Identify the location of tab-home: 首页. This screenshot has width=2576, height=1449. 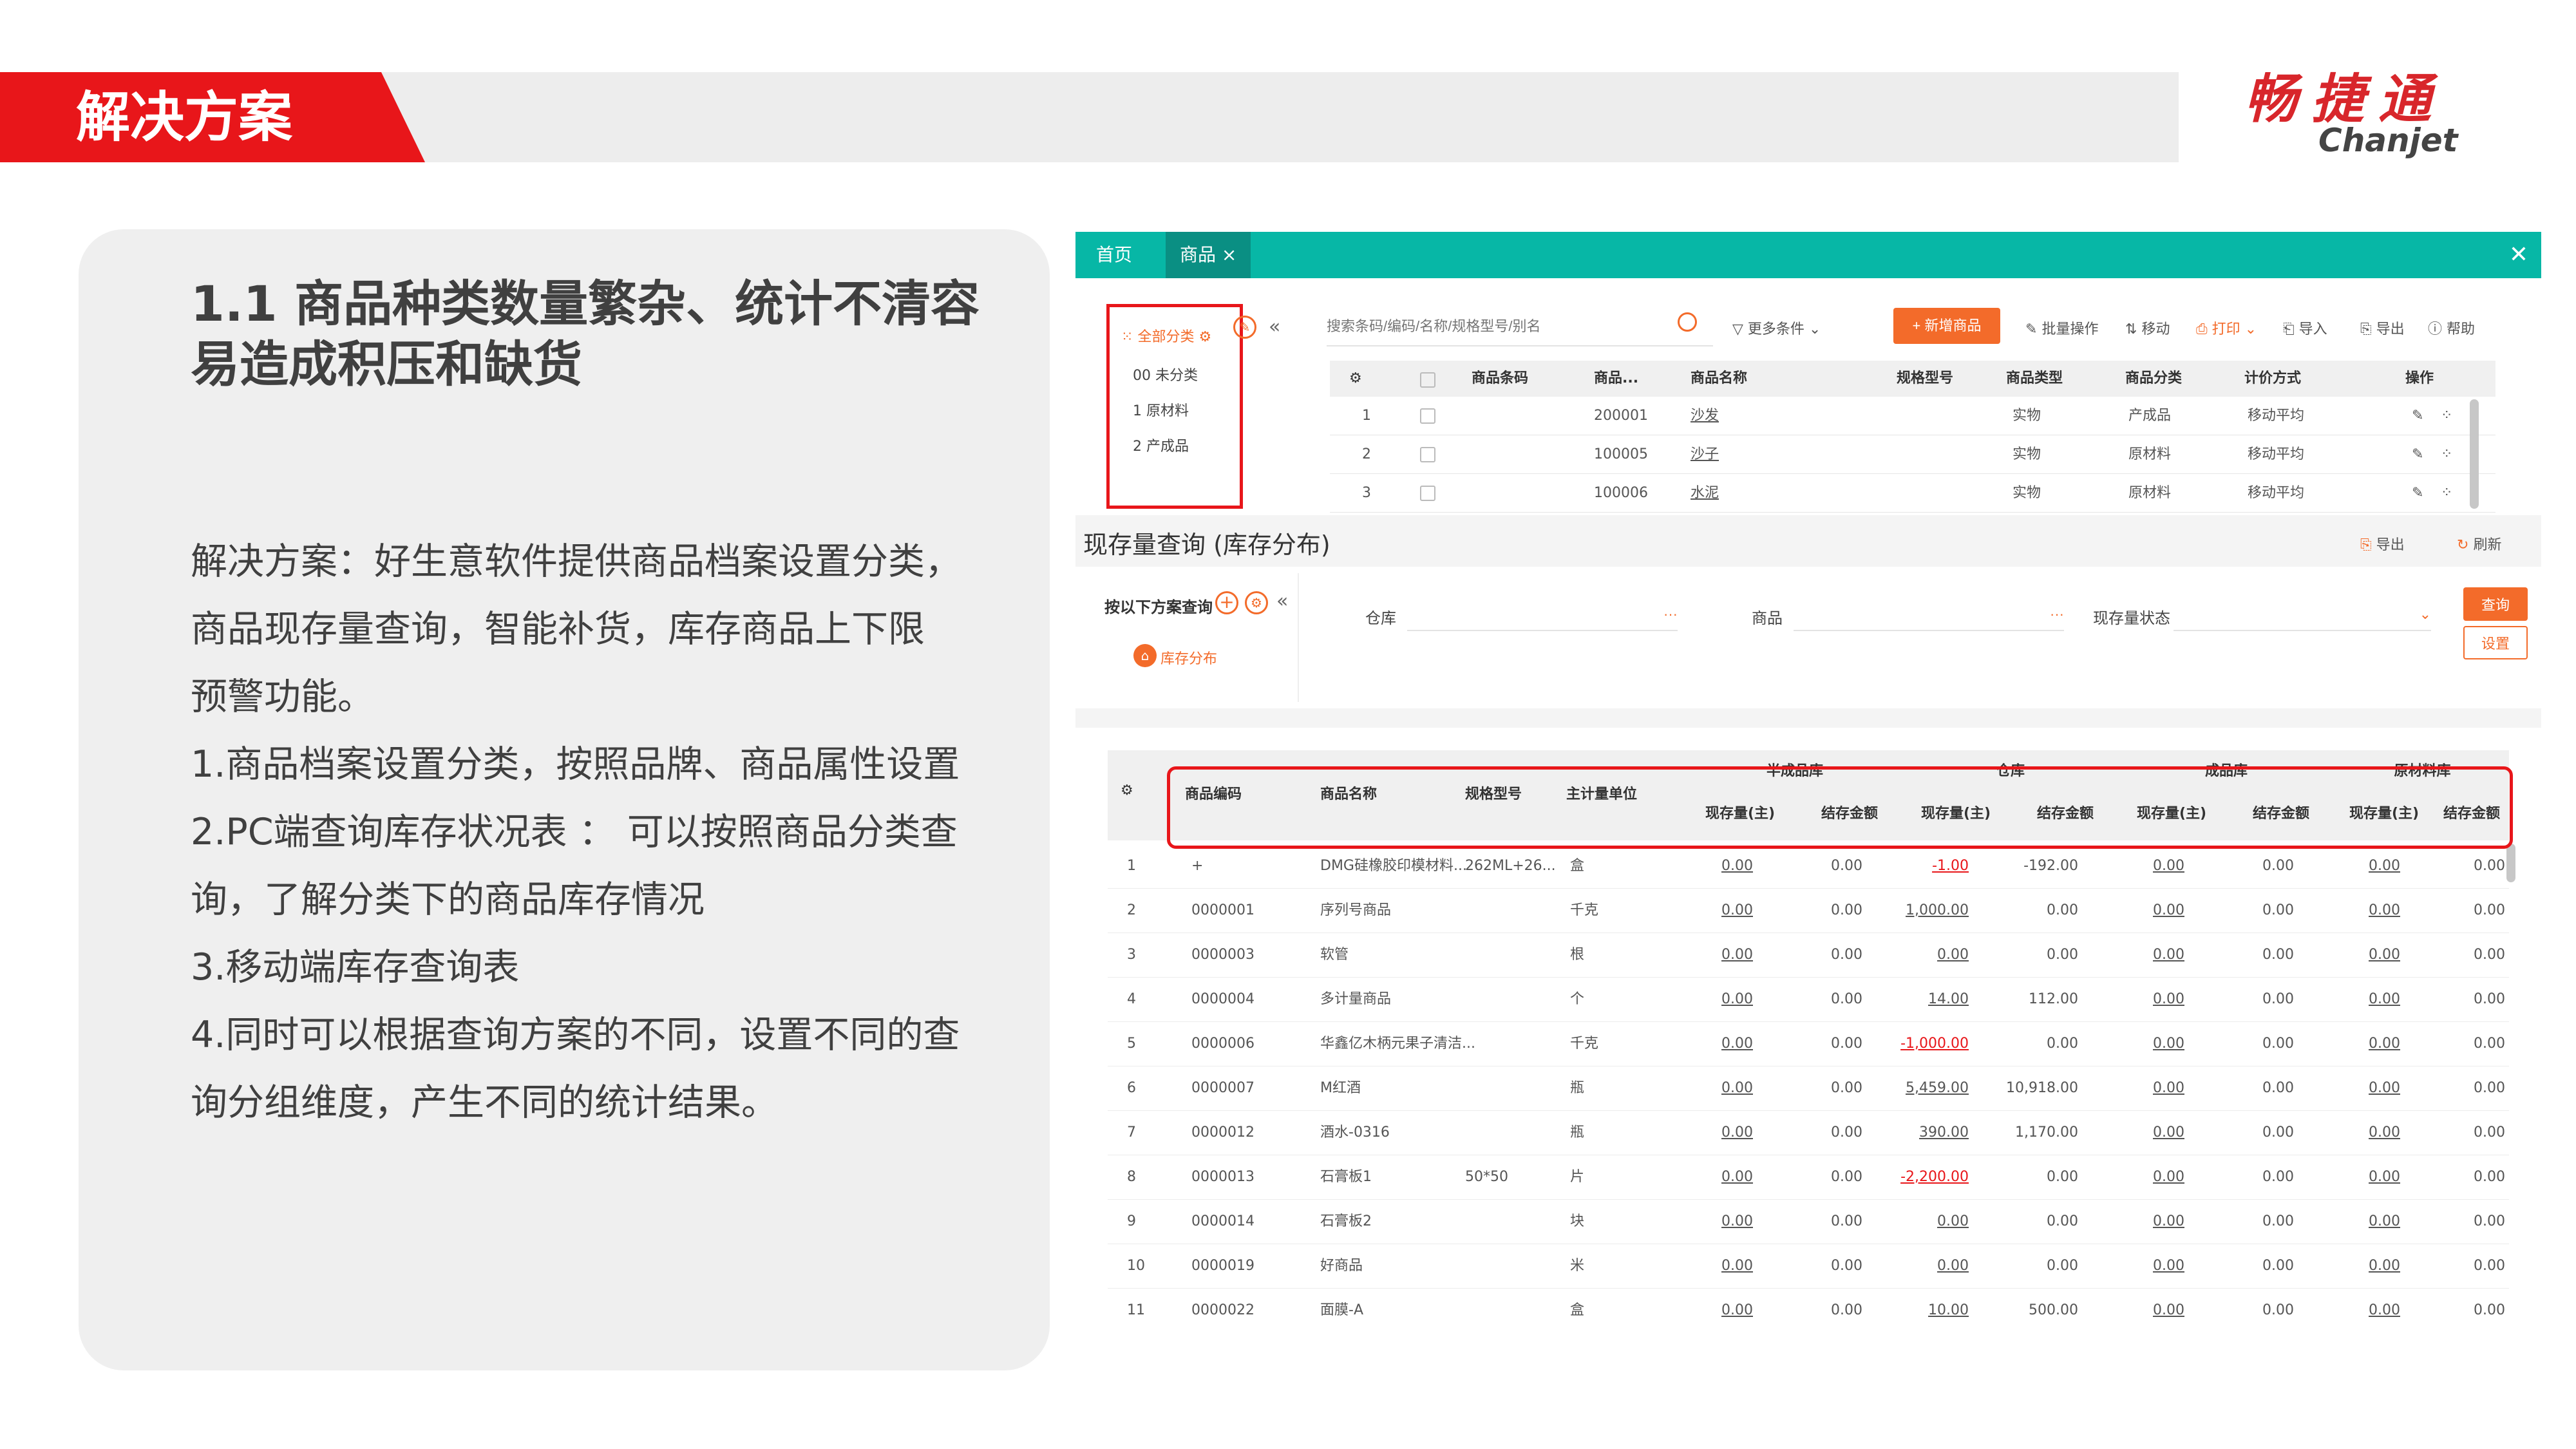
(1114, 255).